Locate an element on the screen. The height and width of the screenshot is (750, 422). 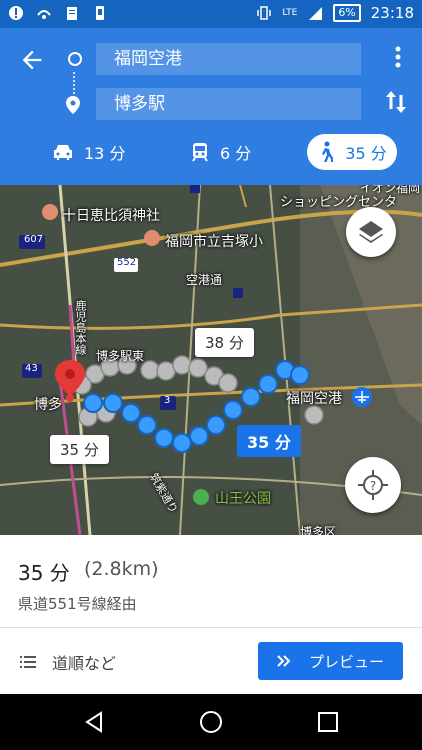
status-bar: LTE 6% 23:18 is located at coordinates (211, 14).